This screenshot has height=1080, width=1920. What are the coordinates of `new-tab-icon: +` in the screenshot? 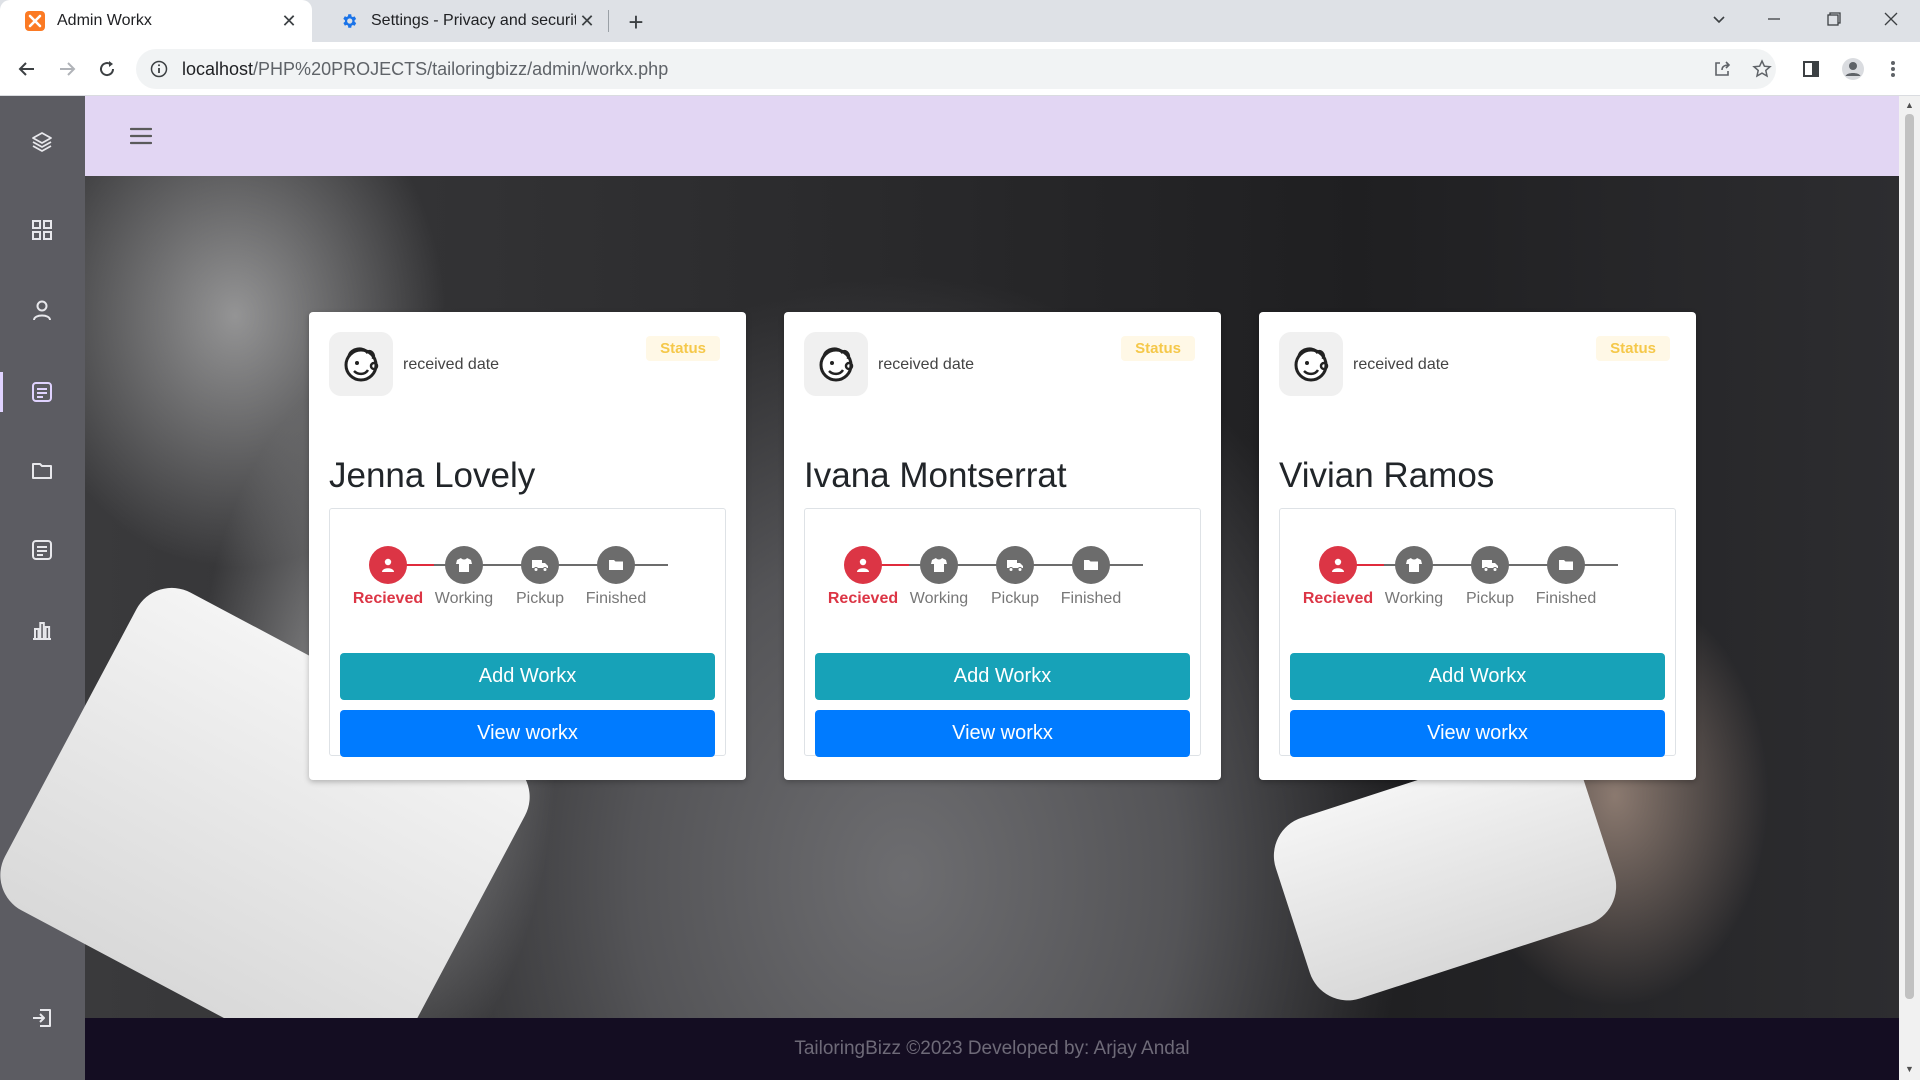 It's located at (636, 22).